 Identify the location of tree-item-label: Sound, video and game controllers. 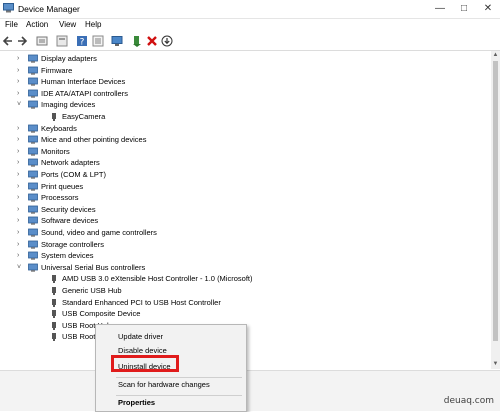
(99, 232).